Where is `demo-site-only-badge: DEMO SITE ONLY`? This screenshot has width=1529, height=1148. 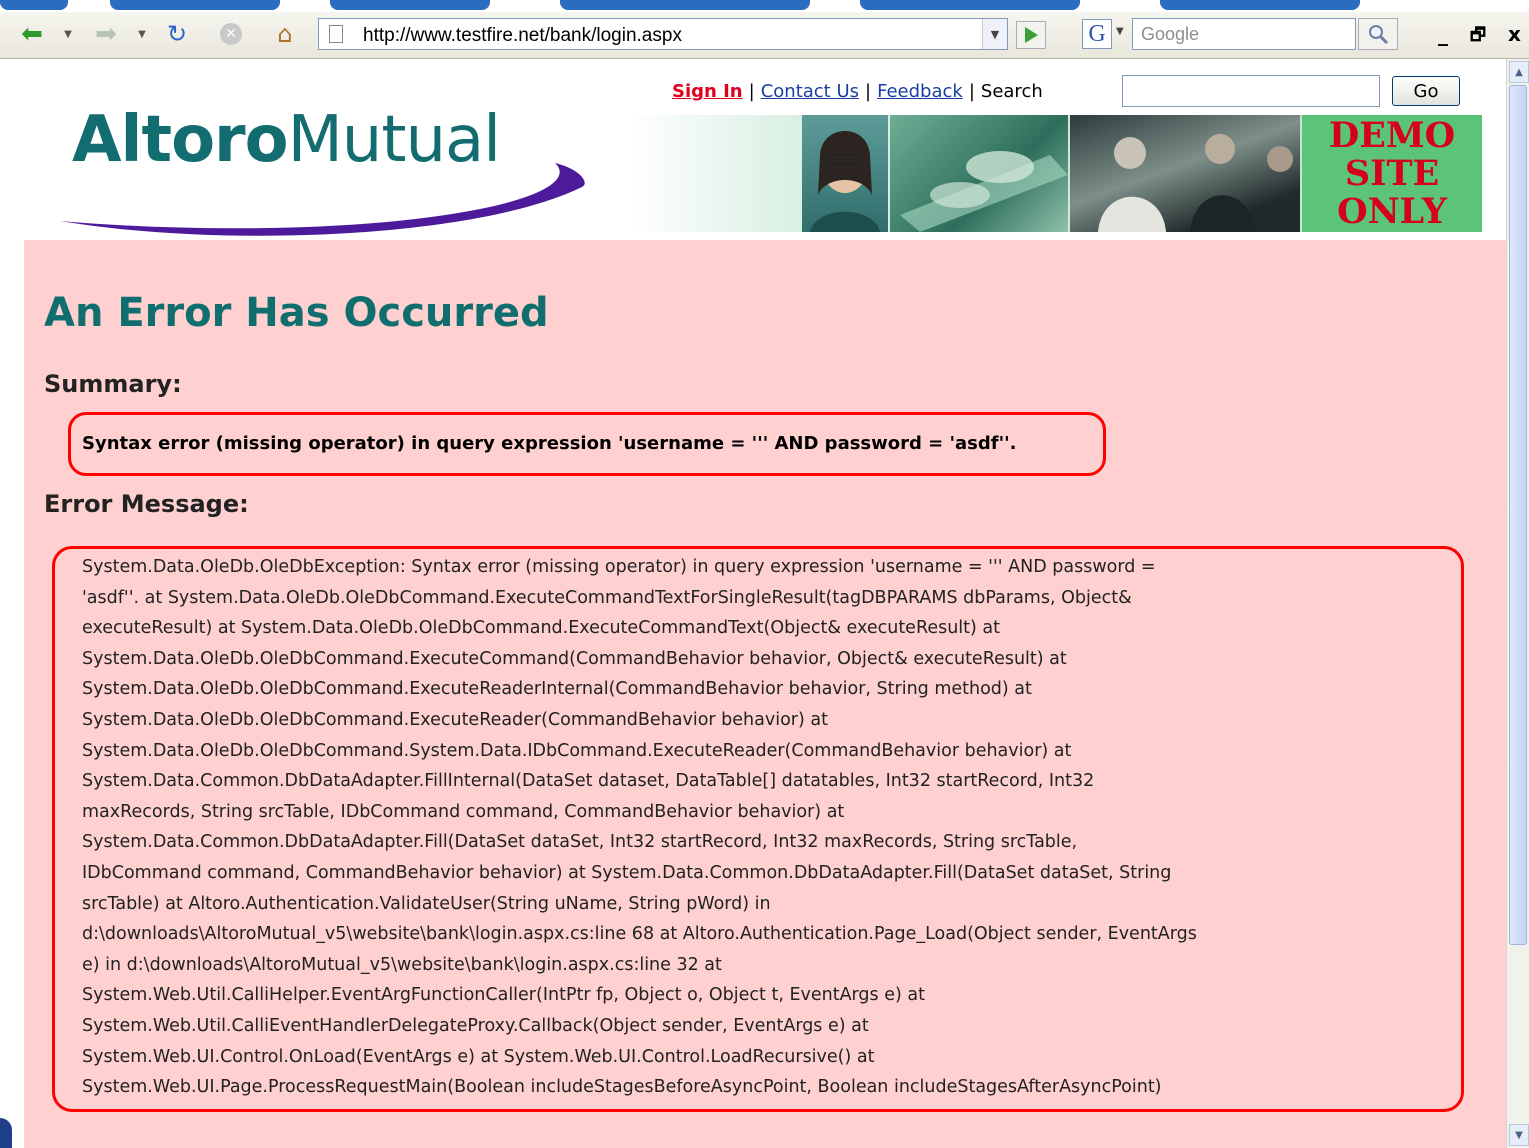
demo-site-only-badge: DEMO SITE ONLY is located at coordinates (1392, 173).